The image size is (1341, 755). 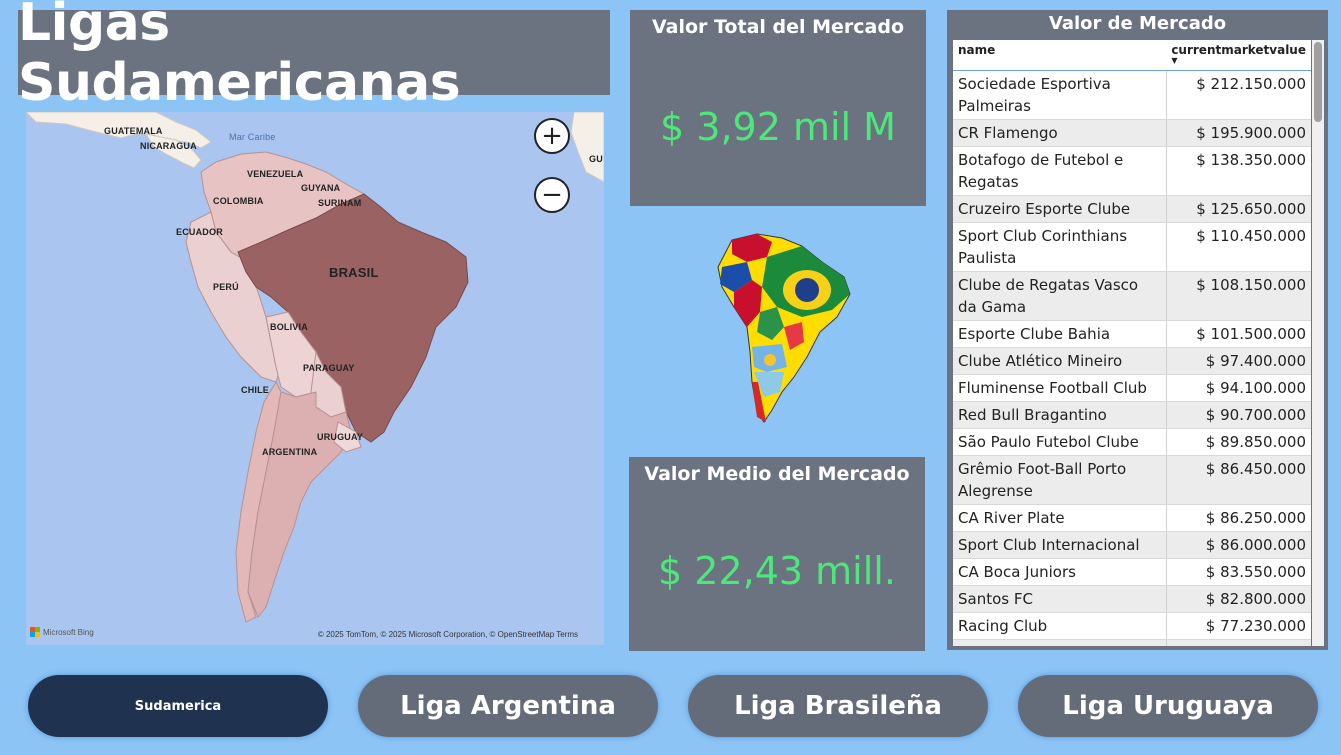 I want to click on cell-club-name: Fluminense Football Club, so click(x=1060, y=388).